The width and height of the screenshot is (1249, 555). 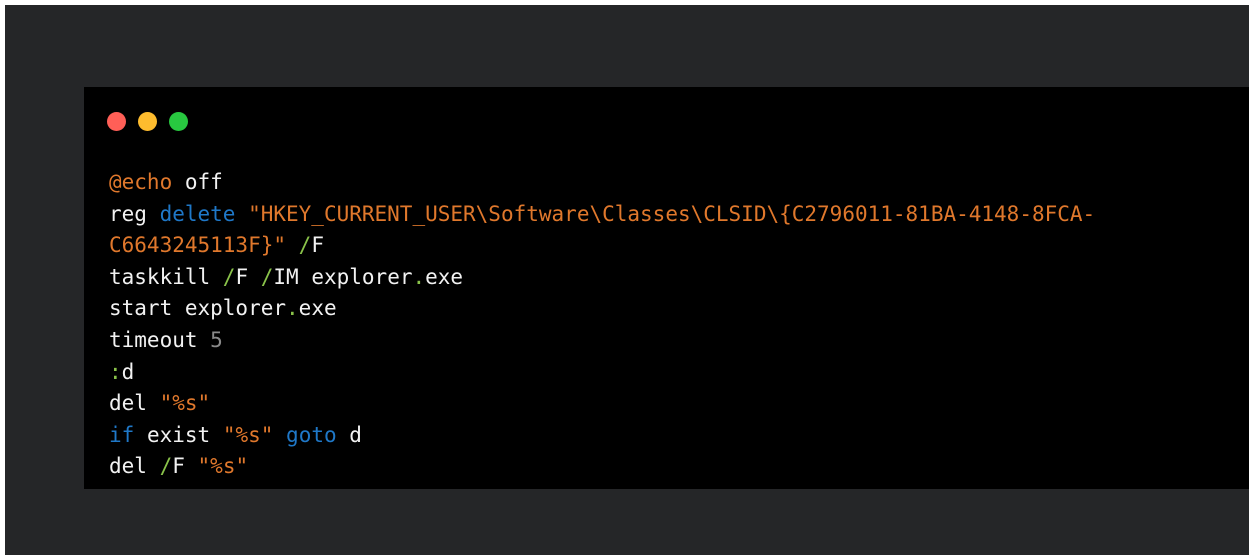 I want to click on code-token: if, so click(x=122, y=434).